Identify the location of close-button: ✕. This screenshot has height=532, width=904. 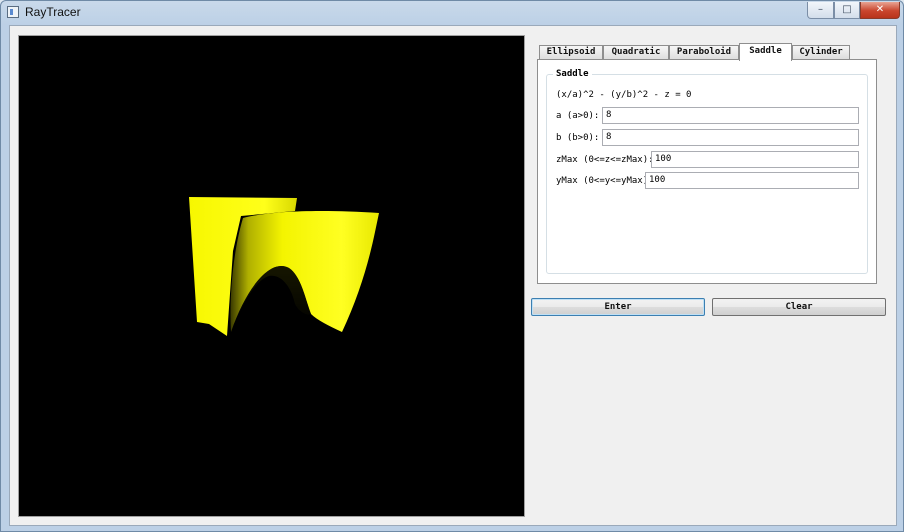
(880, 10).